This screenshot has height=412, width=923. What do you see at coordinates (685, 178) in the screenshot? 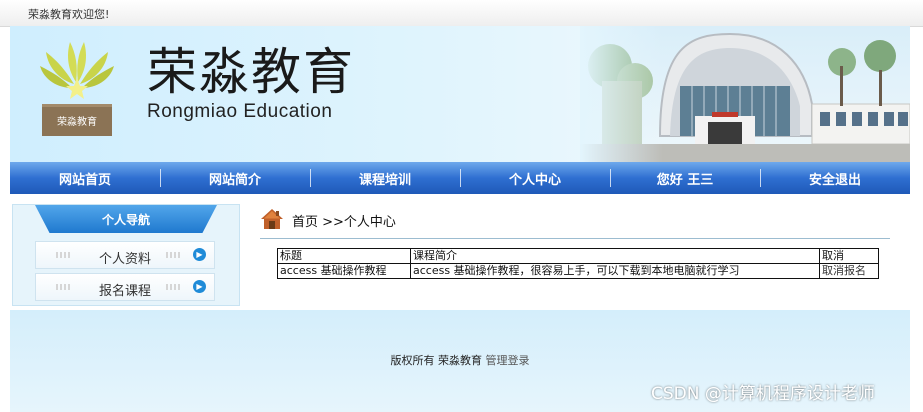
I see `nav-user-greeting: 您好 王三` at bounding box center [685, 178].